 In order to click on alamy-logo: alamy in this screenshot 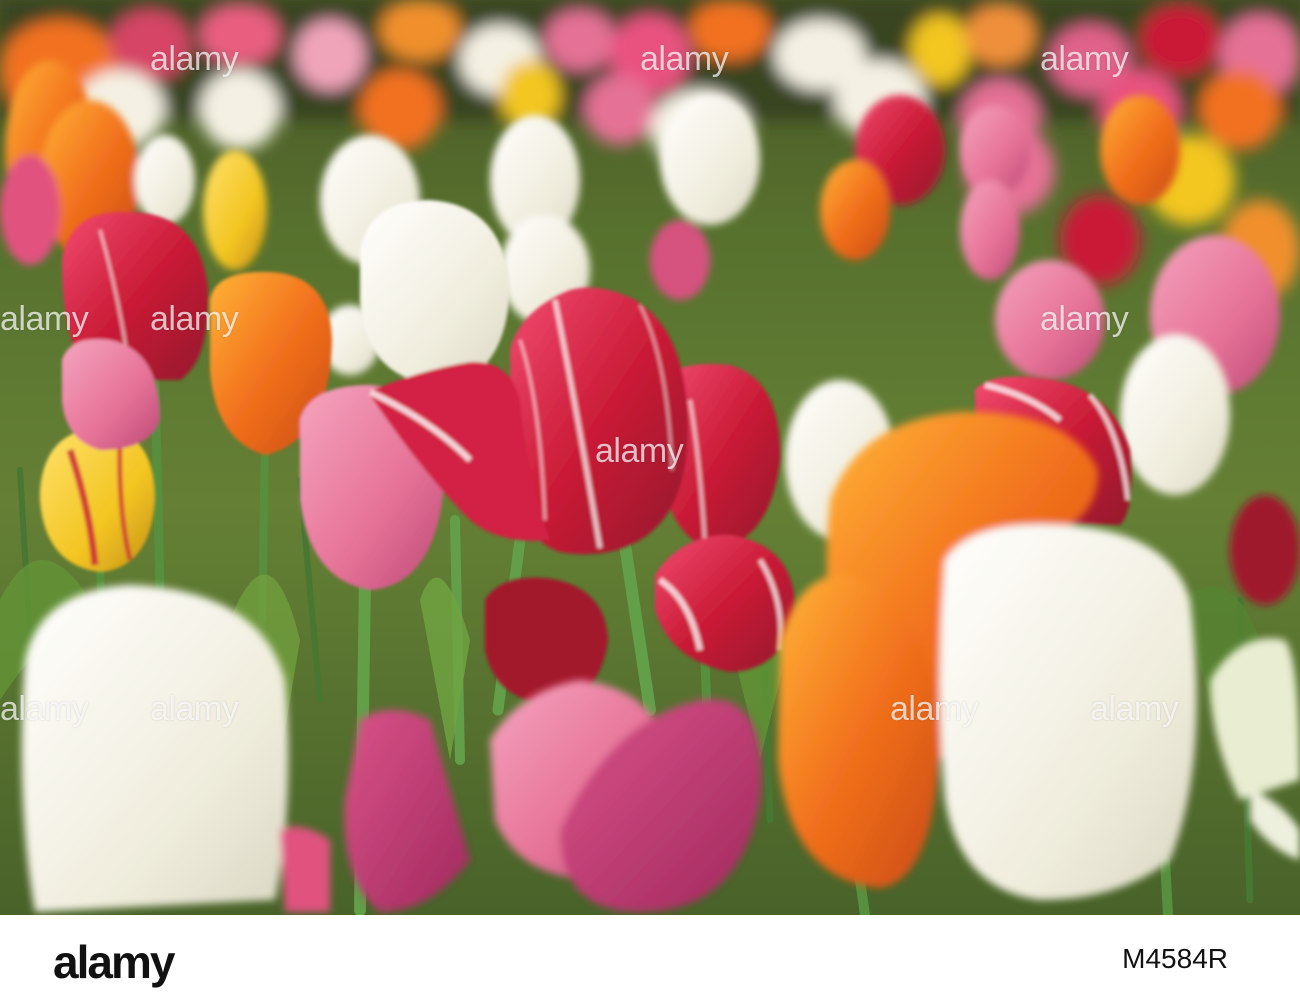, I will do `click(114, 962)`.